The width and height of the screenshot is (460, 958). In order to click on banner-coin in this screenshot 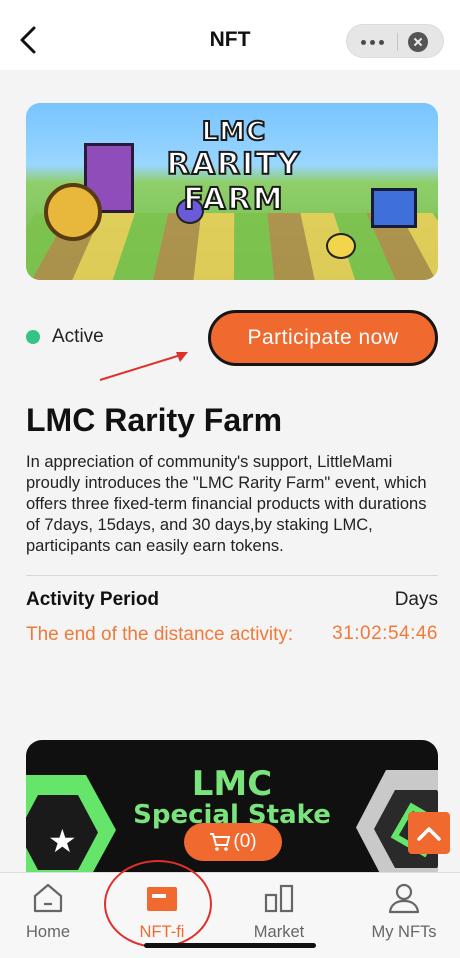, I will do `click(73, 212)`.